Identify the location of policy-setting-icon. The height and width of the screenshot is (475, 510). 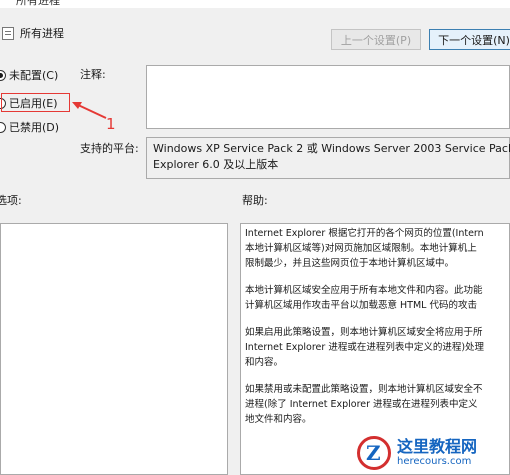
(8, 33).